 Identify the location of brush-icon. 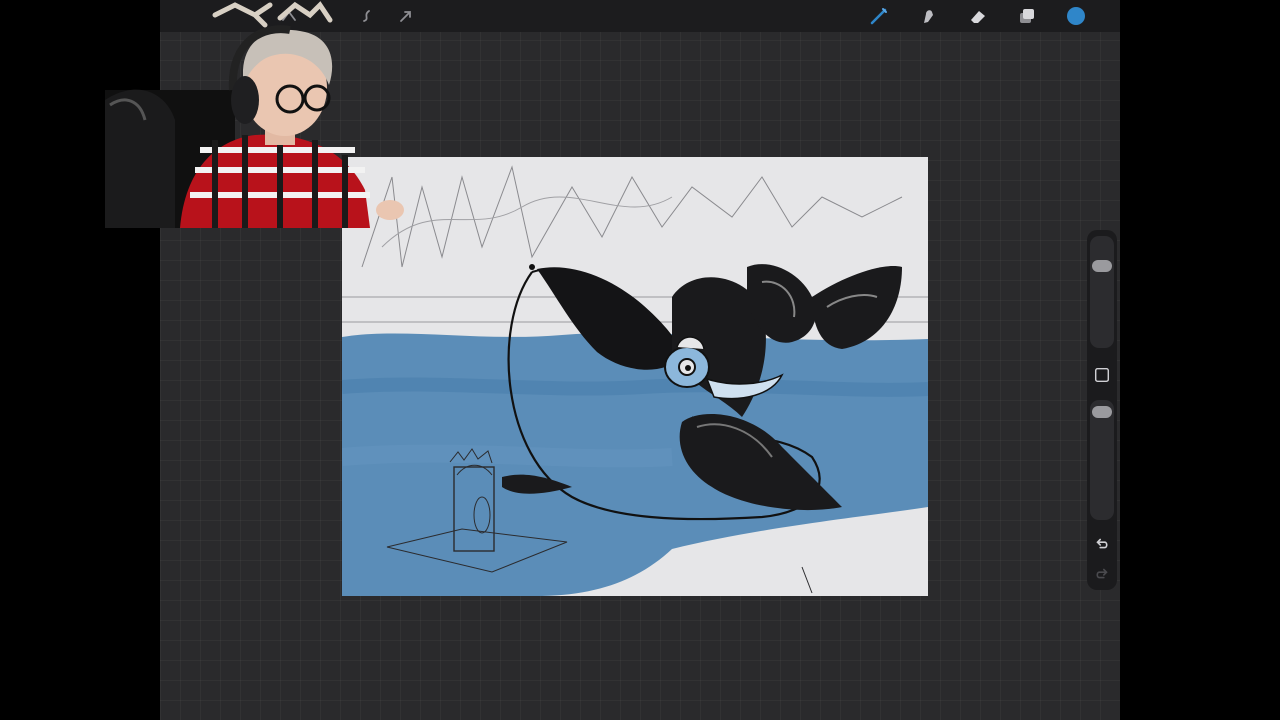
(879, 16).